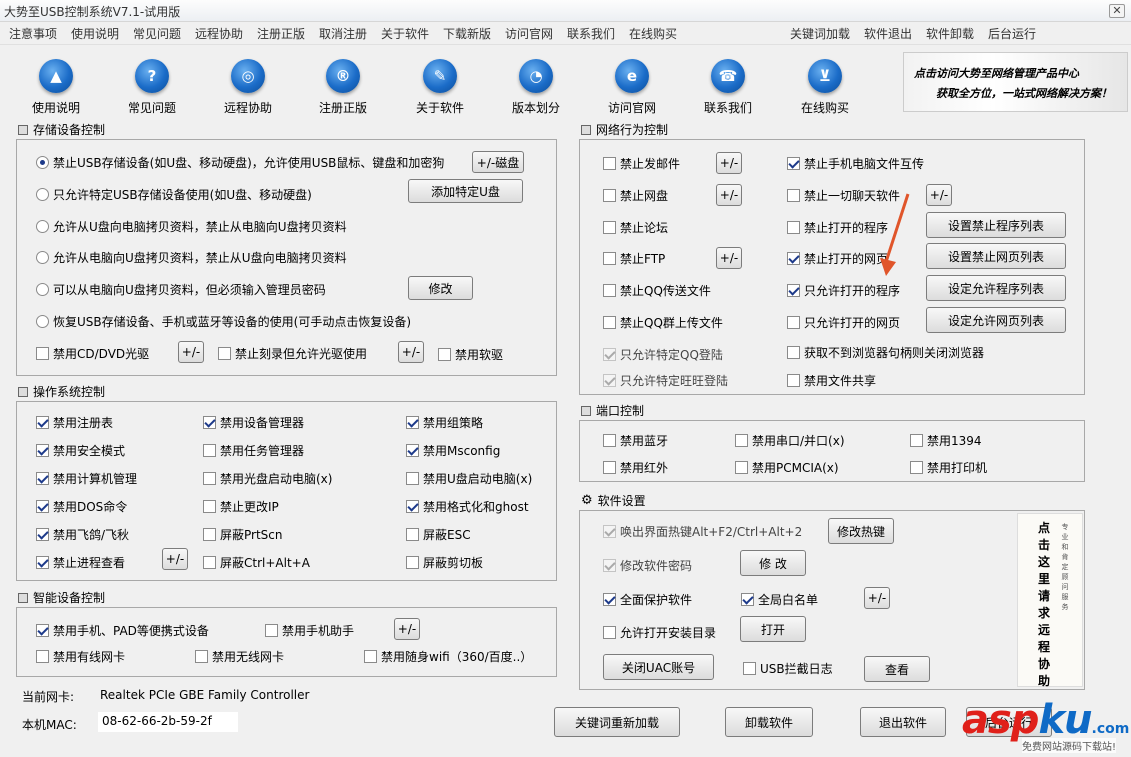 This screenshot has width=1131, height=757. I want to click on disable-wireless-nic-check: 禁用无线网卡, so click(239, 656).